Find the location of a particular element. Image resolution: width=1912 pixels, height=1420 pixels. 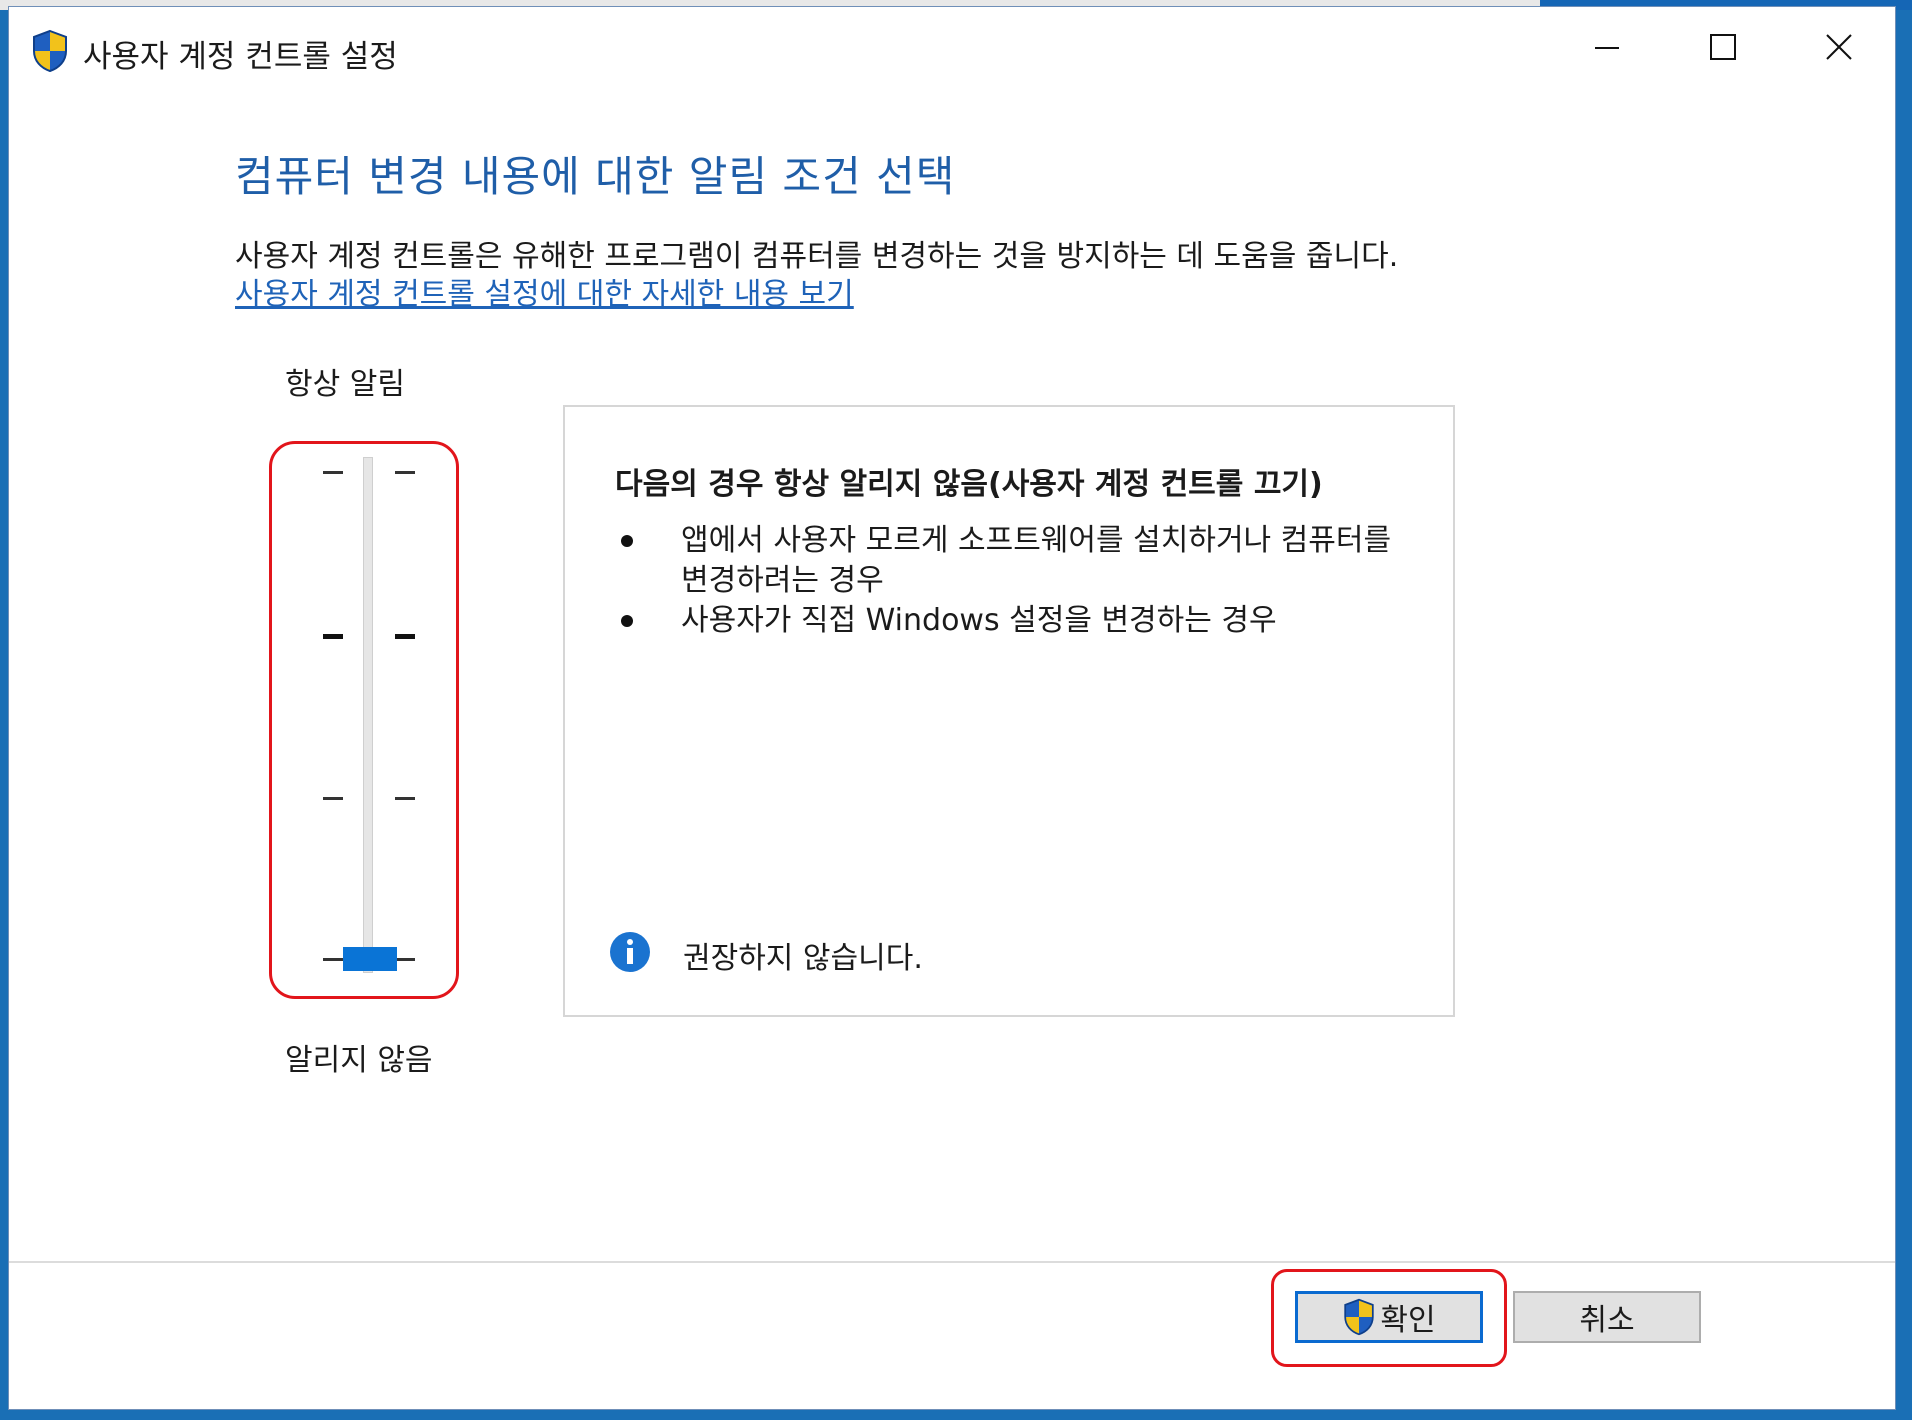

title-bar: 사용자 계정 컨트롤 설정 is located at coordinates (952, 47).